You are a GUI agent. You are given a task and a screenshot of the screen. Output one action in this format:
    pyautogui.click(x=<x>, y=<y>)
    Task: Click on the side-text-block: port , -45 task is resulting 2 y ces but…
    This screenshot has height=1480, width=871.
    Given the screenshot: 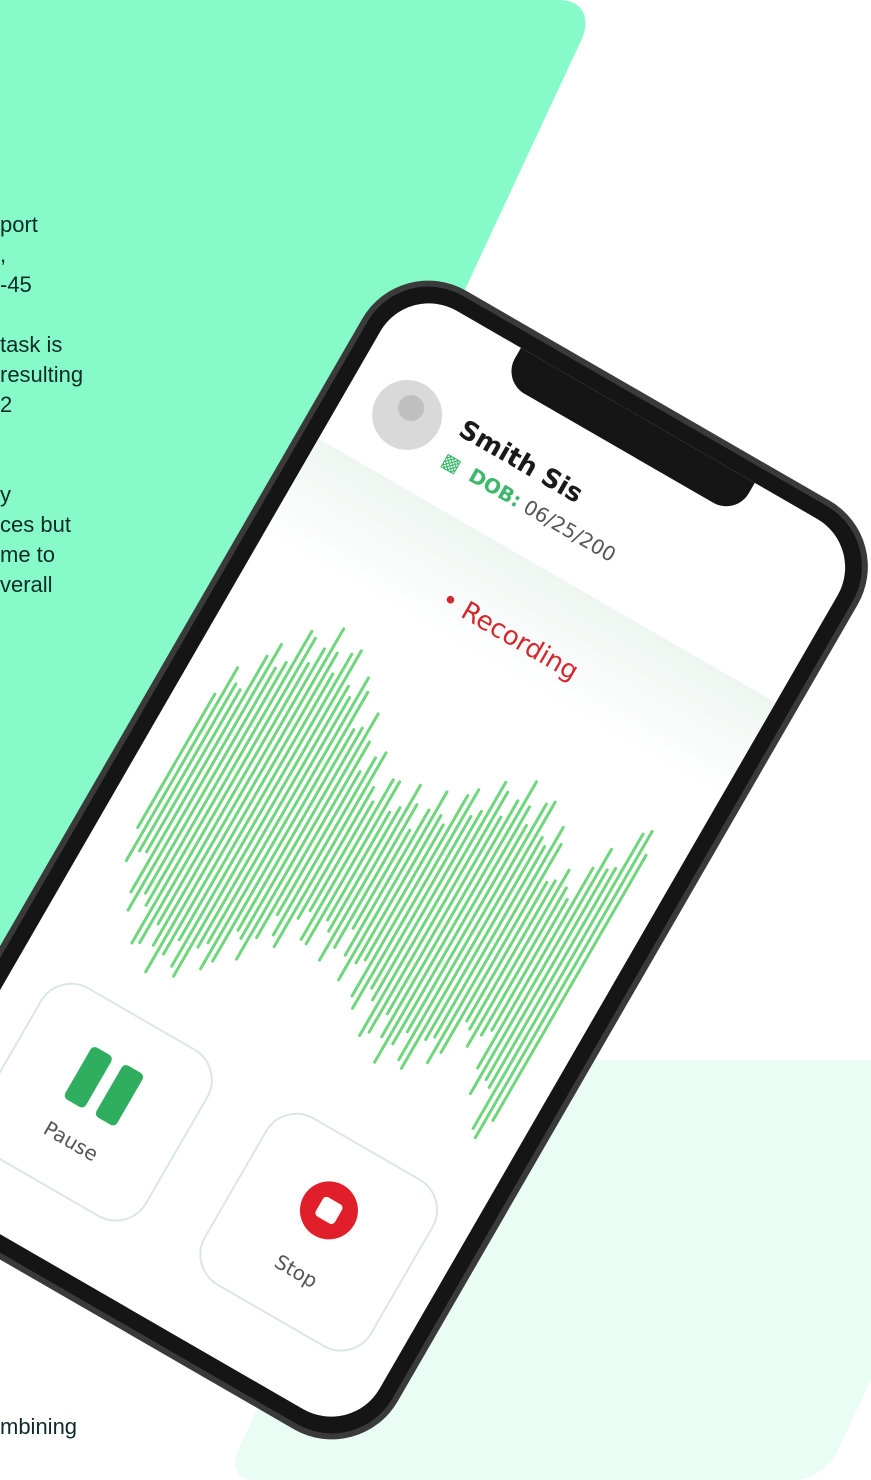 What is the action you would take?
    pyautogui.click(x=85, y=405)
    